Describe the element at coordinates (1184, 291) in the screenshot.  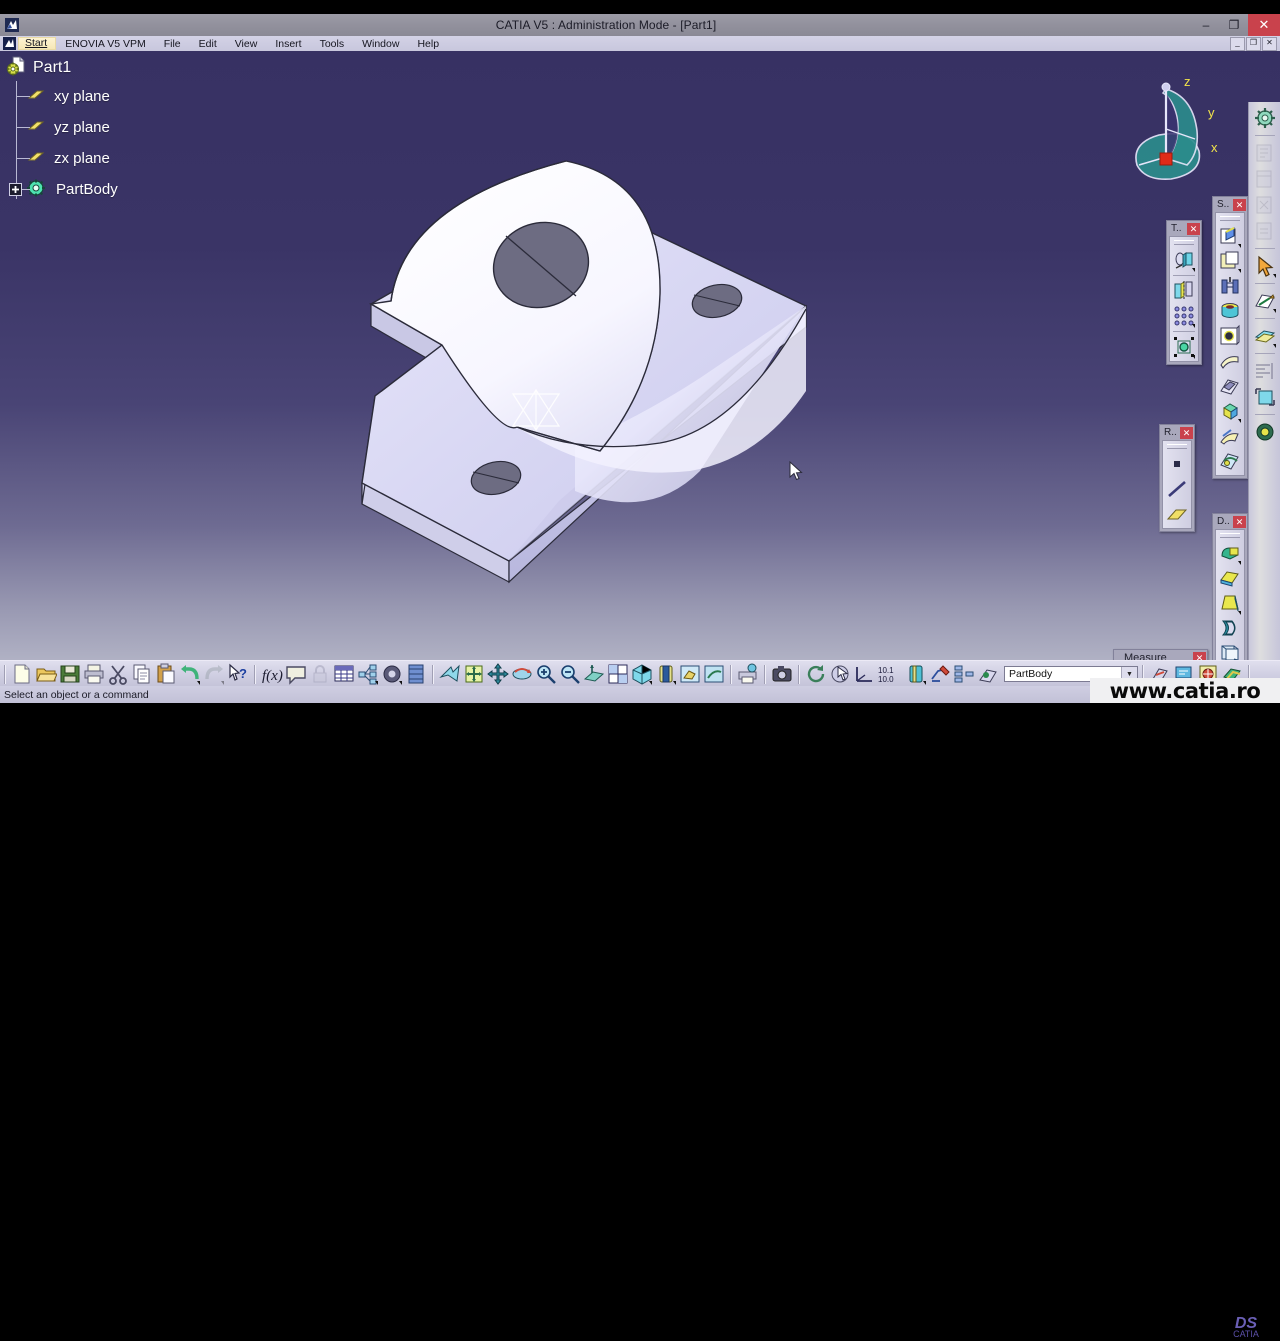
I see `mirror-icon` at that location.